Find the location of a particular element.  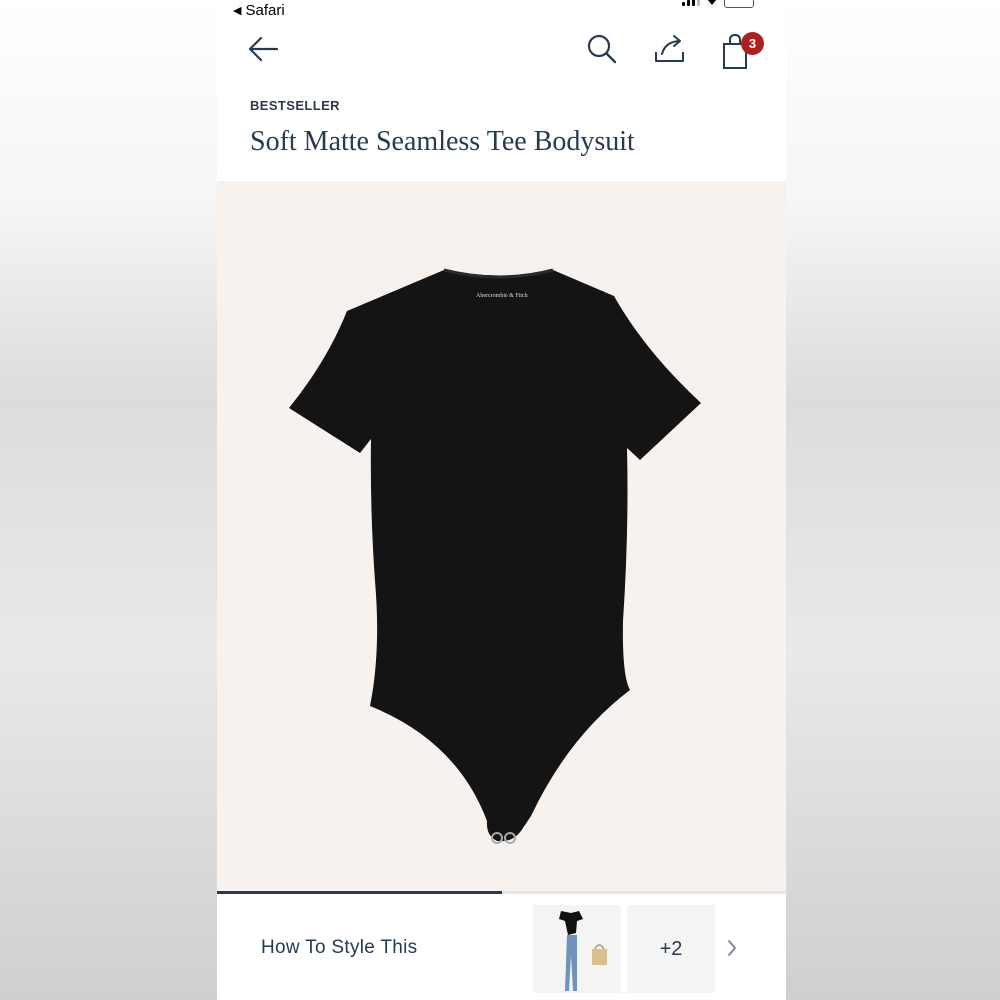

signal-icon is located at coordinates (691, 3).